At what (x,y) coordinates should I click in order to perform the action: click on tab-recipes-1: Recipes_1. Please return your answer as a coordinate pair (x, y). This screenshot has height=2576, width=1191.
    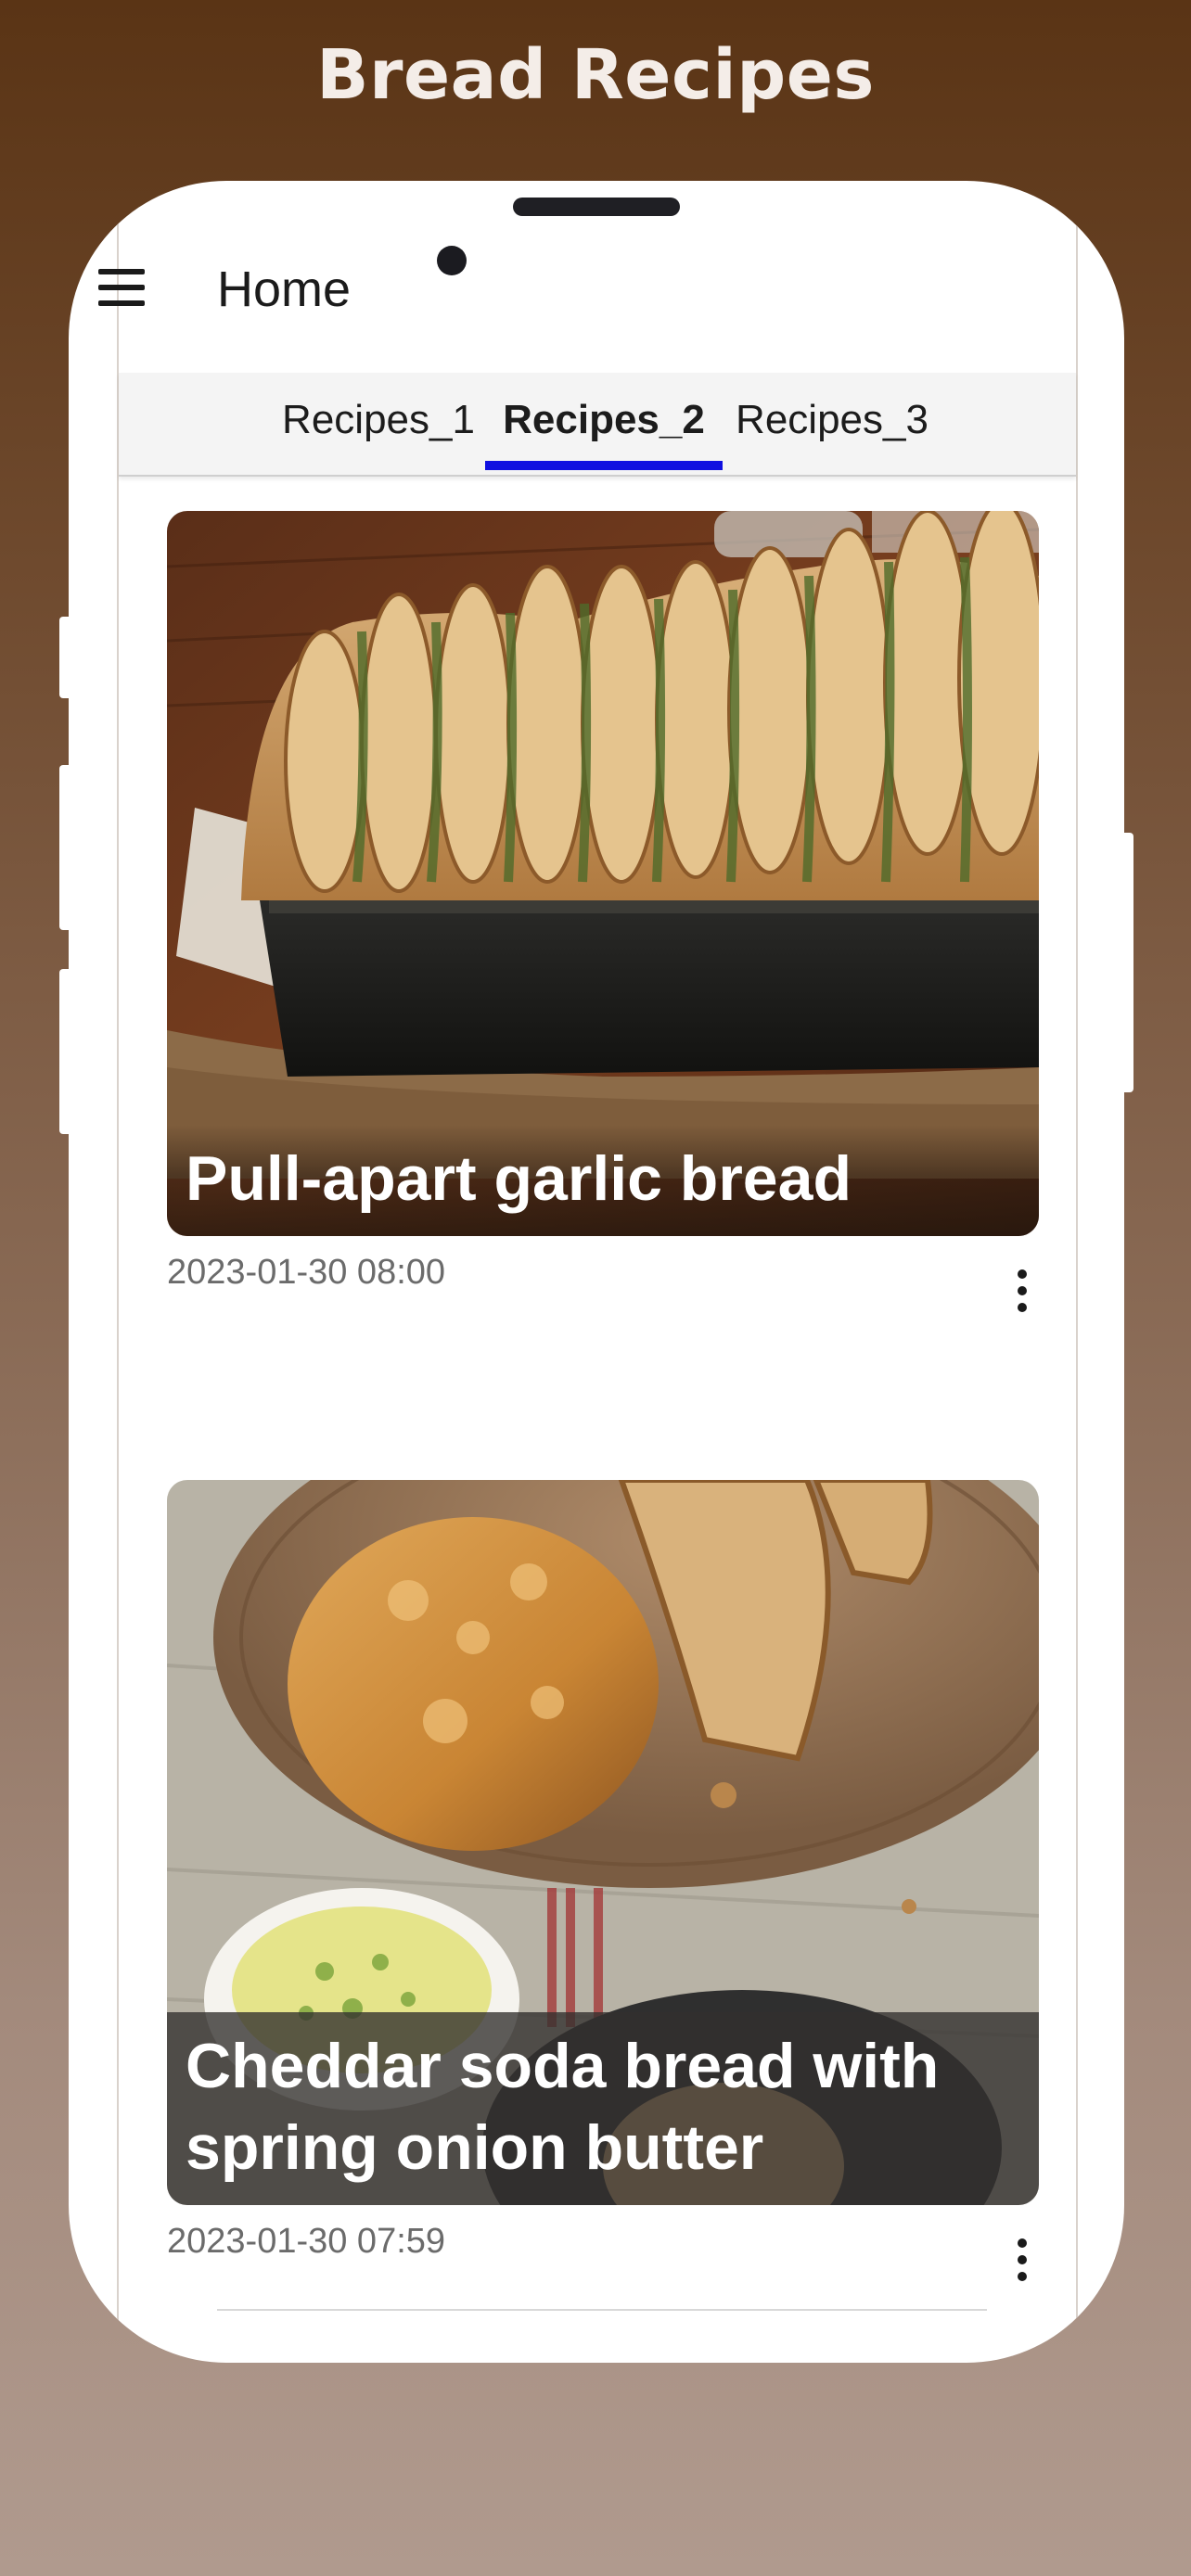
    Looking at the image, I should click on (378, 420).